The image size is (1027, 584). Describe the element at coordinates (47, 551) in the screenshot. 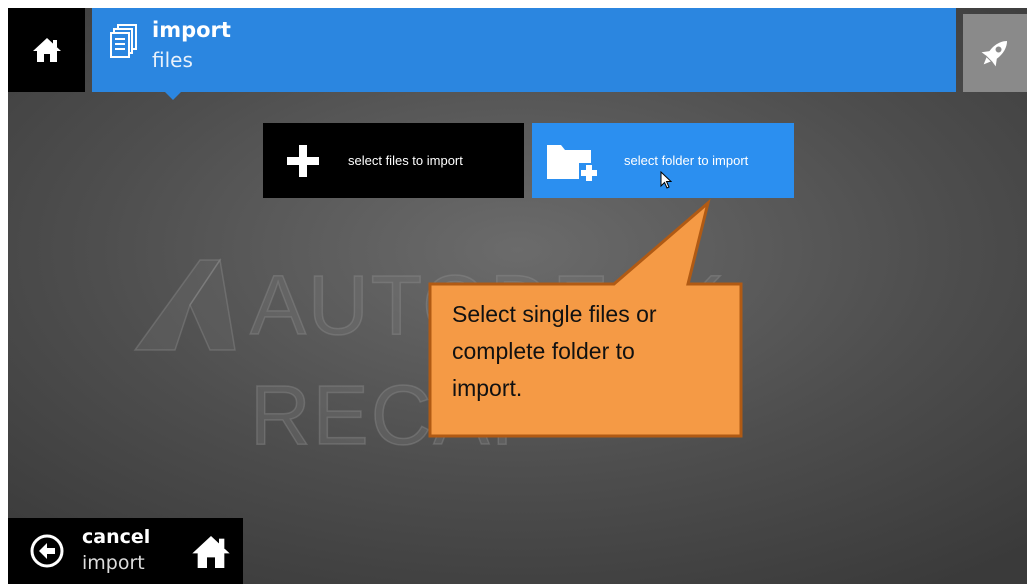

I see `back-arrow-icon` at that location.